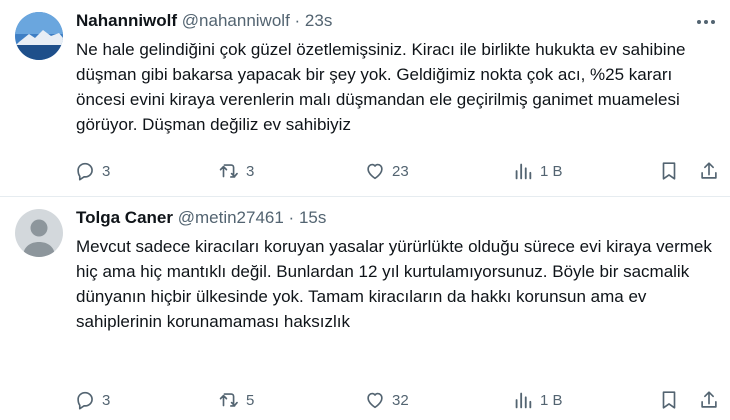 This screenshot has width=730, height=420. I want to click on user-handle: @nahanniwolf, so click(236, 20).